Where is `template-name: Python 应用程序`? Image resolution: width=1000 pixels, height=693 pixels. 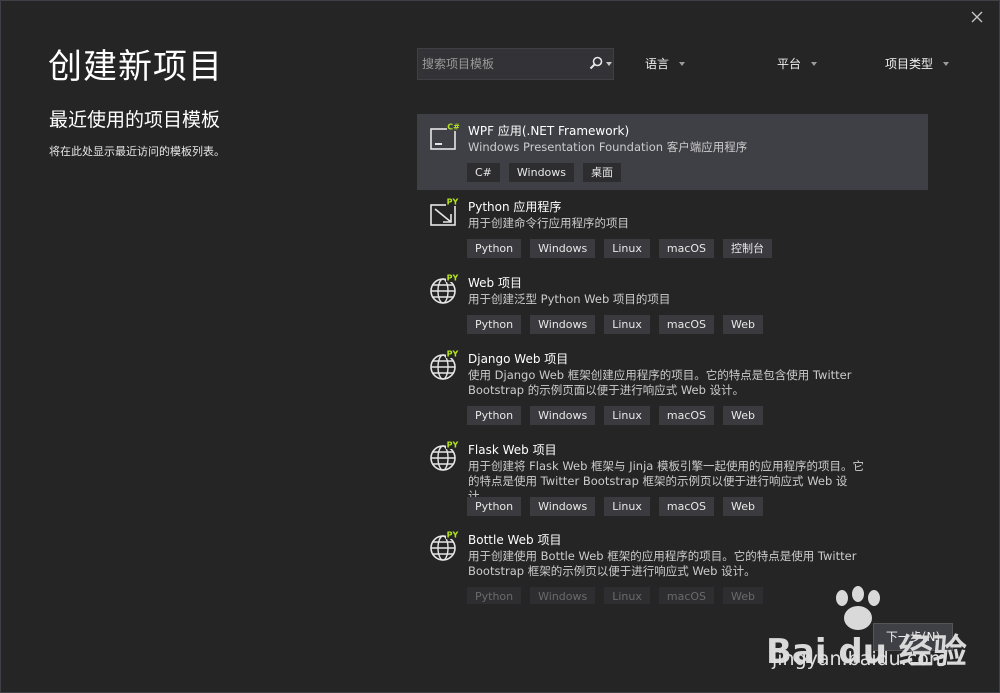
template-name: Python 应用程序 is located at coordinates (515, 207).